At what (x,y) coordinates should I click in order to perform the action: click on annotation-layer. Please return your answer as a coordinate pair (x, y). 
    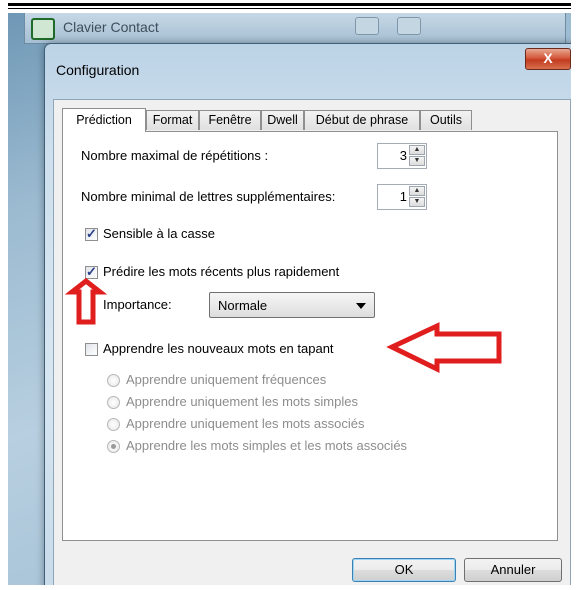
    Looking at the image, I should click on (283, 325).